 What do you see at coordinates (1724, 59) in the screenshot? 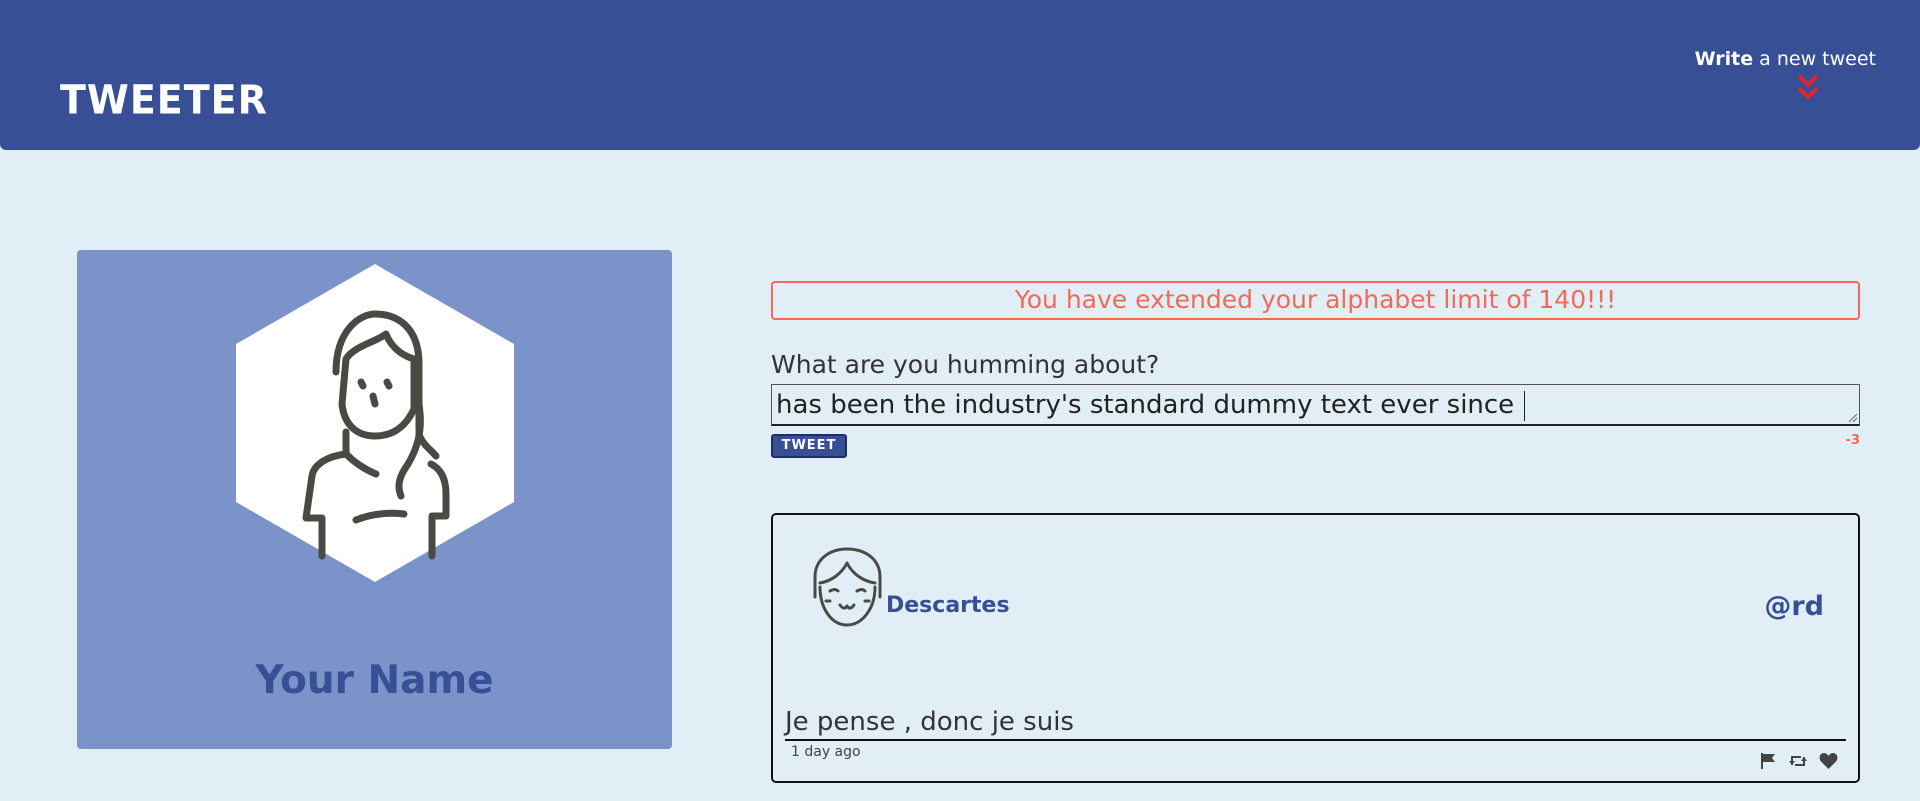
I see `compose-link-strong: Write` at bounding box center [1724, 59].